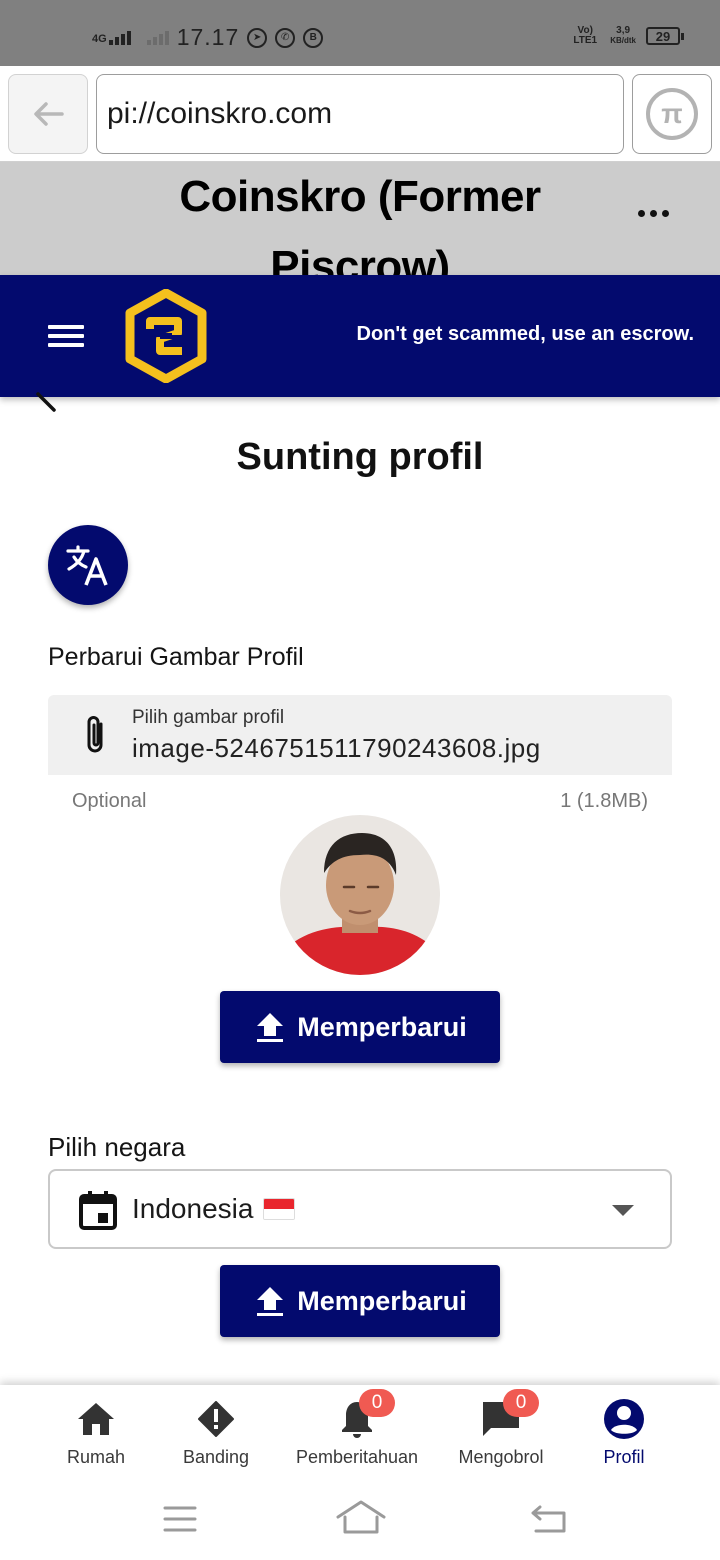  I want to click on signal-bars-icon, so click(119, 37).